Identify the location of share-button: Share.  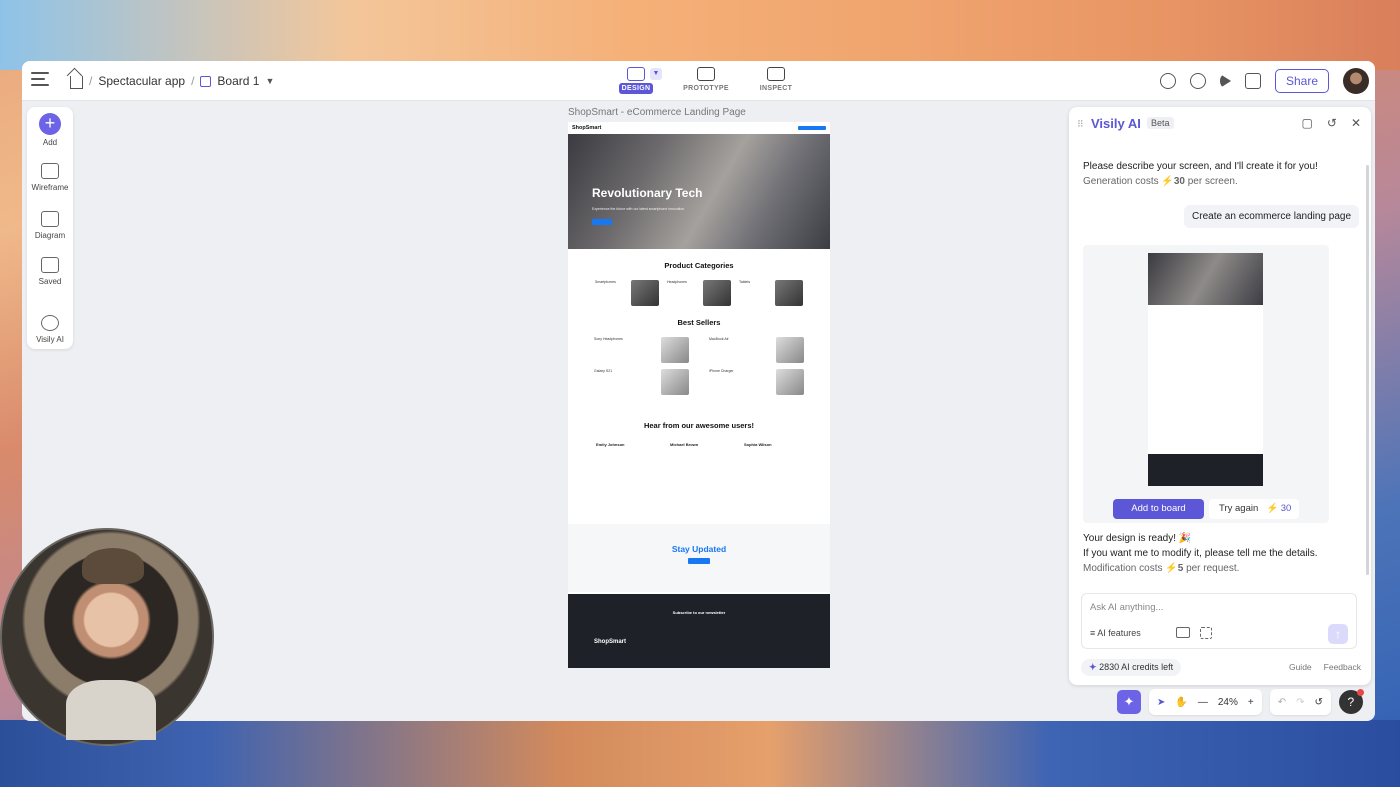
(1301, 81).